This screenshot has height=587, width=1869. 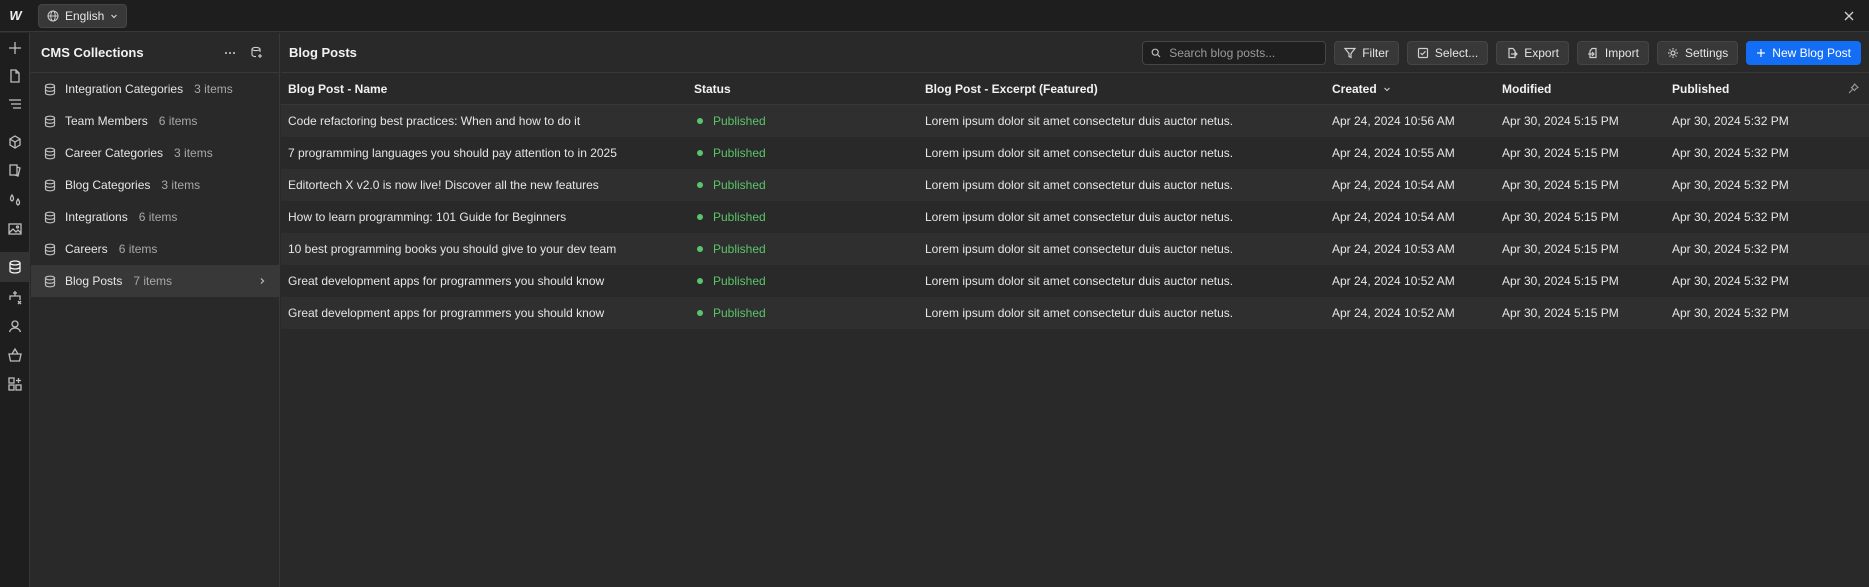 I want to click on apps-icon, so click(x=15, y=384).